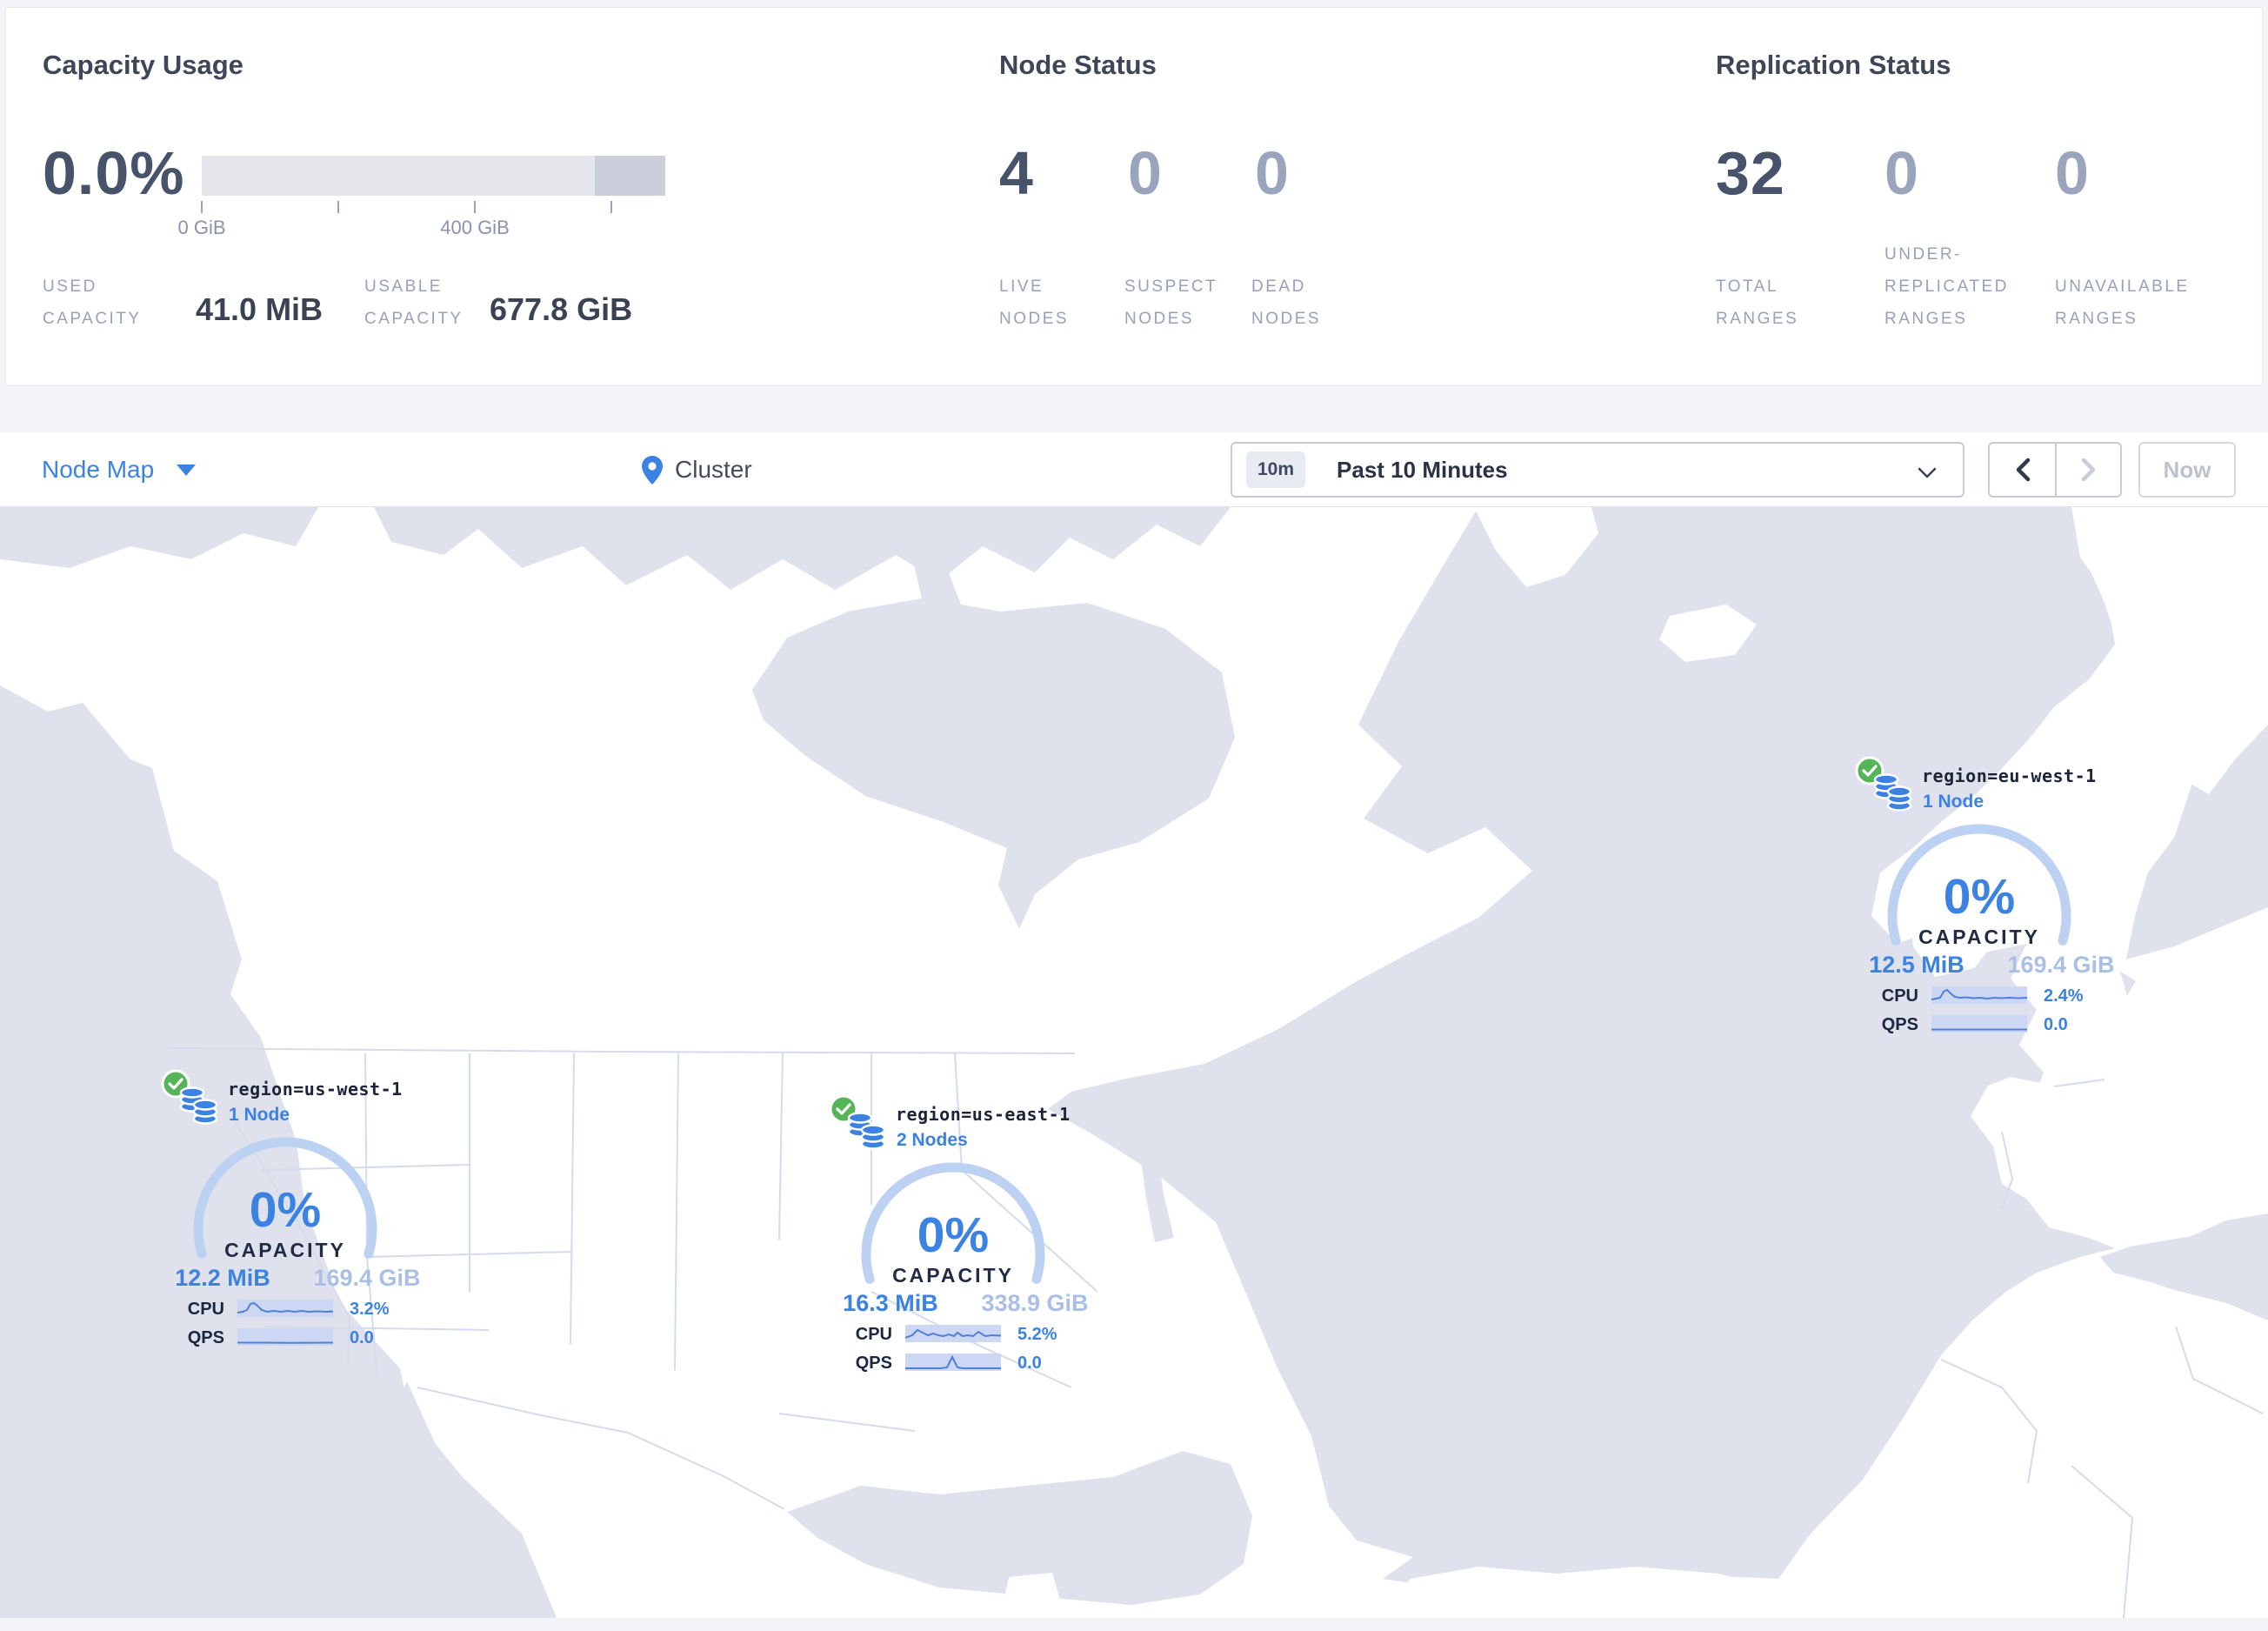 This screenshot has height=1631, width=2268. I want to click on used-capacity-value: 41.0 MiB, so click(260, 309).